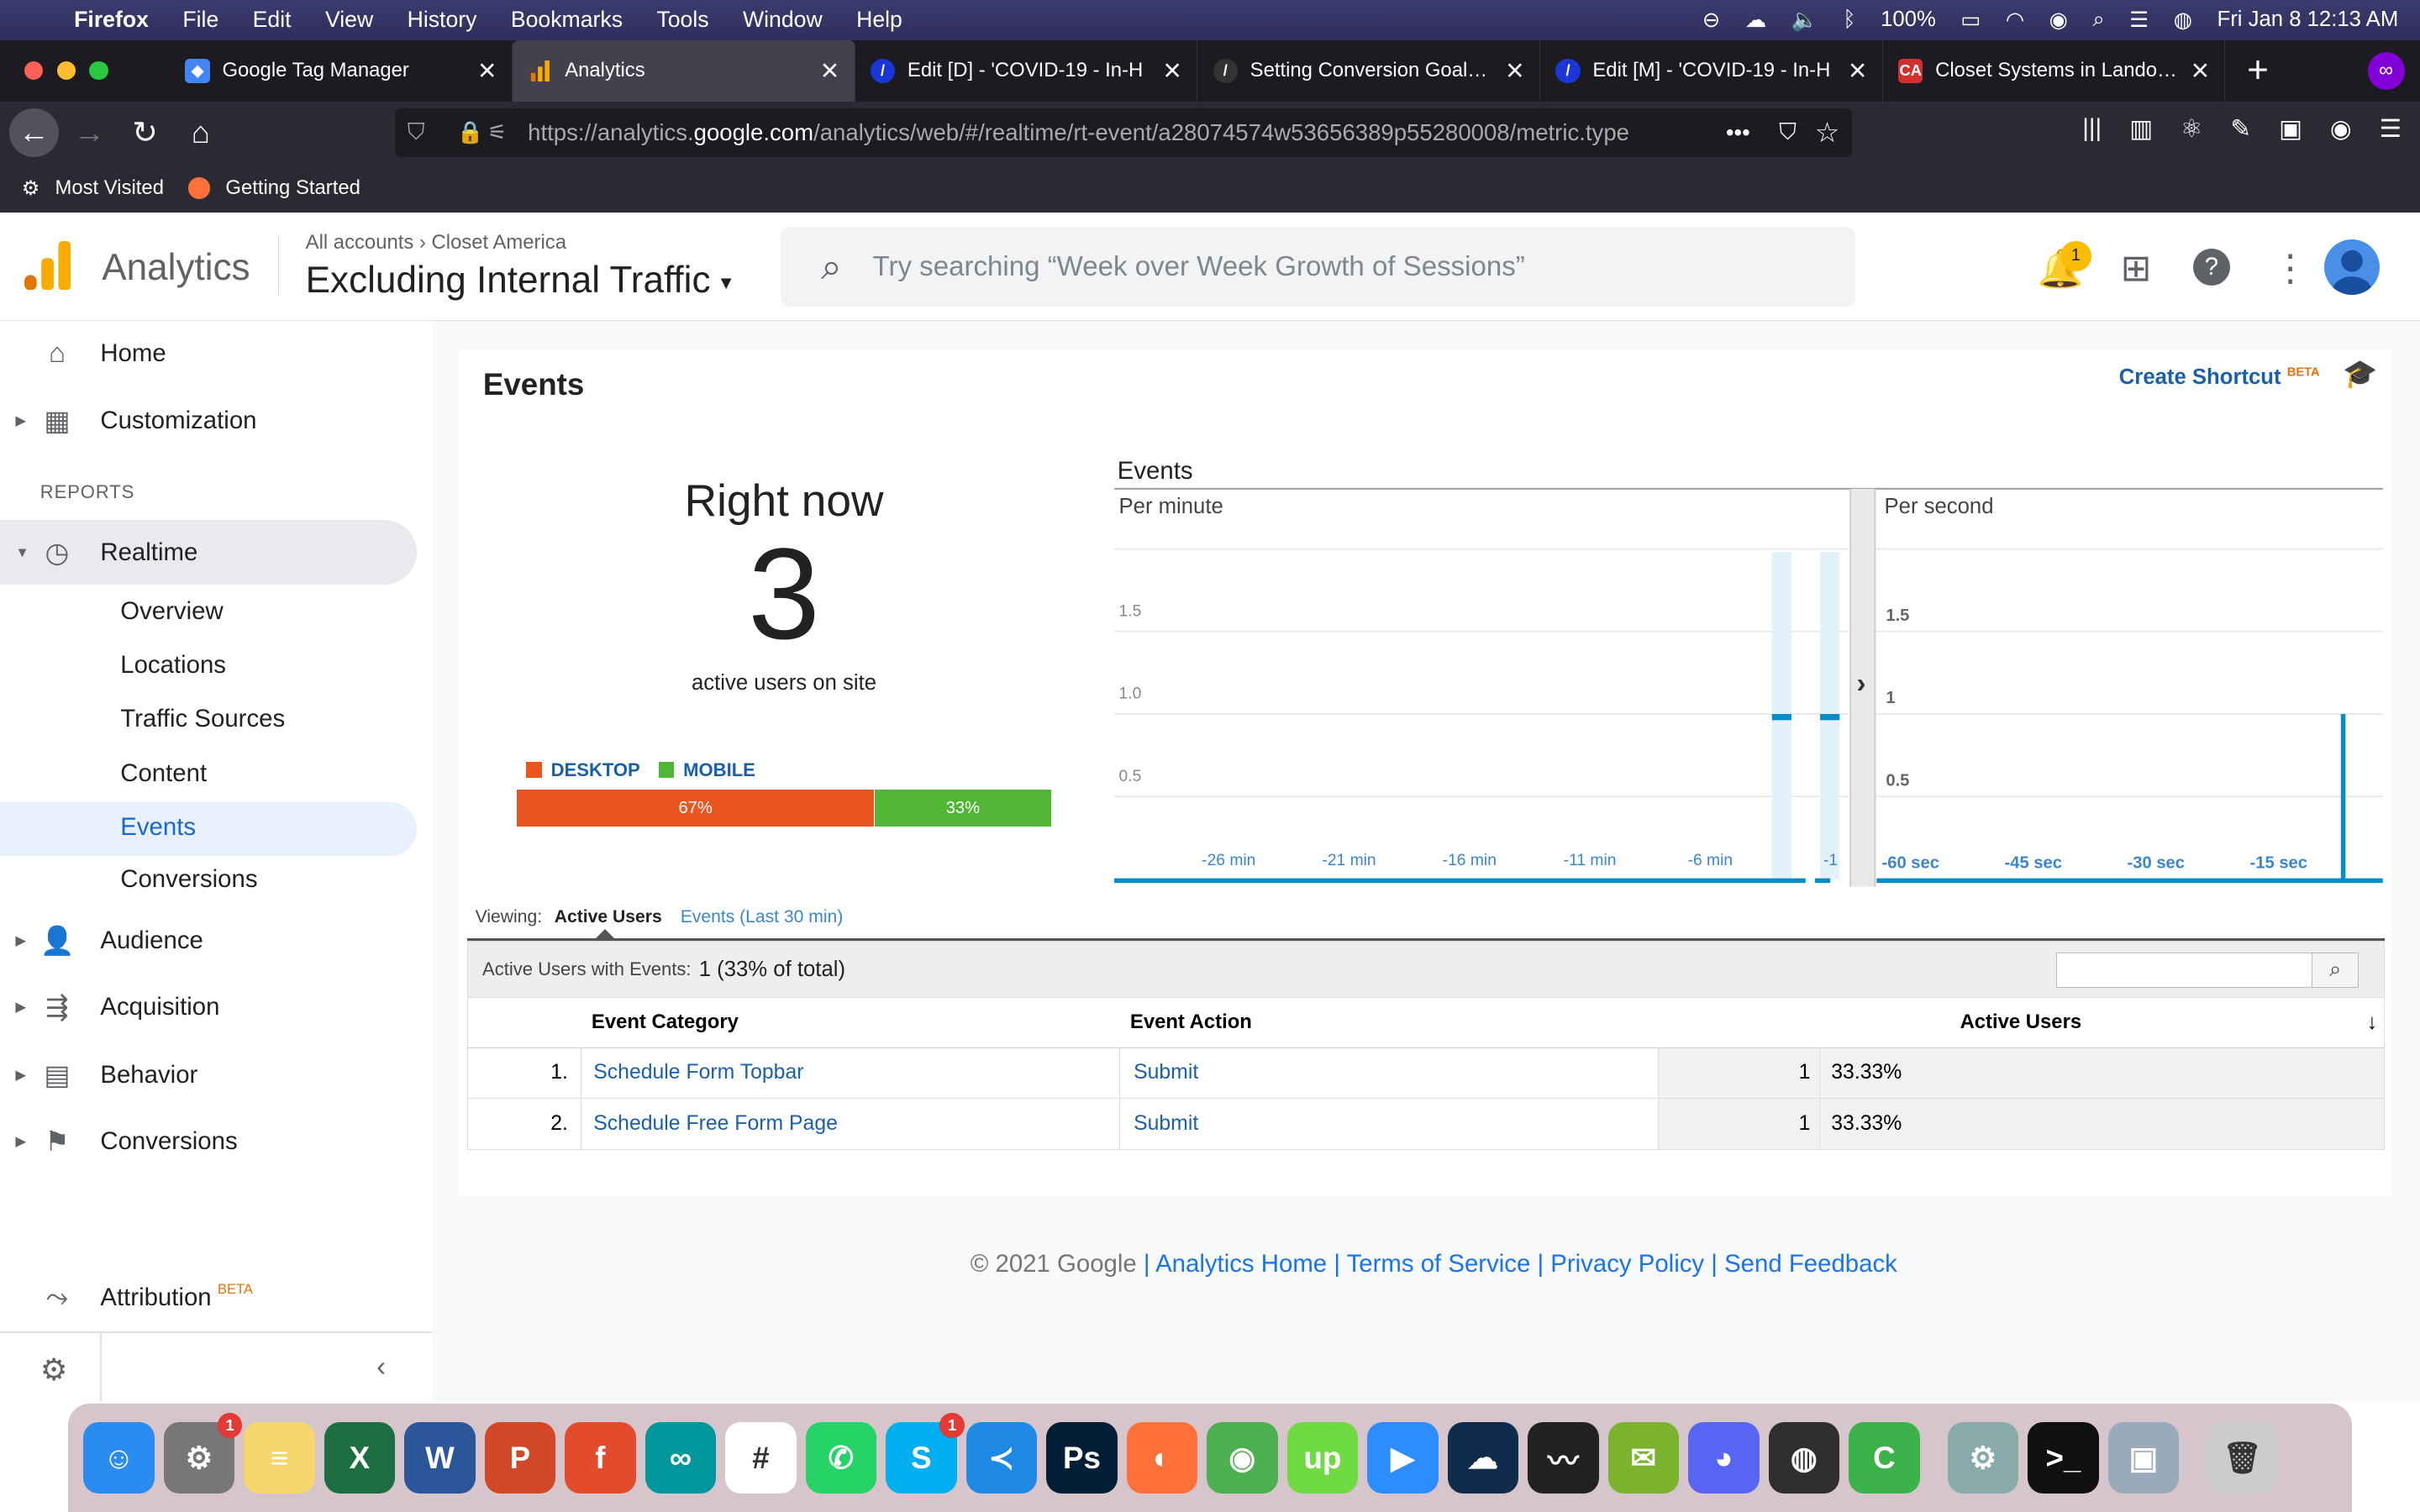 The width and height of the screenshot is (2420, 1512). I want to click on hamburger-menu-icon: ☰, so click(2391, 129).